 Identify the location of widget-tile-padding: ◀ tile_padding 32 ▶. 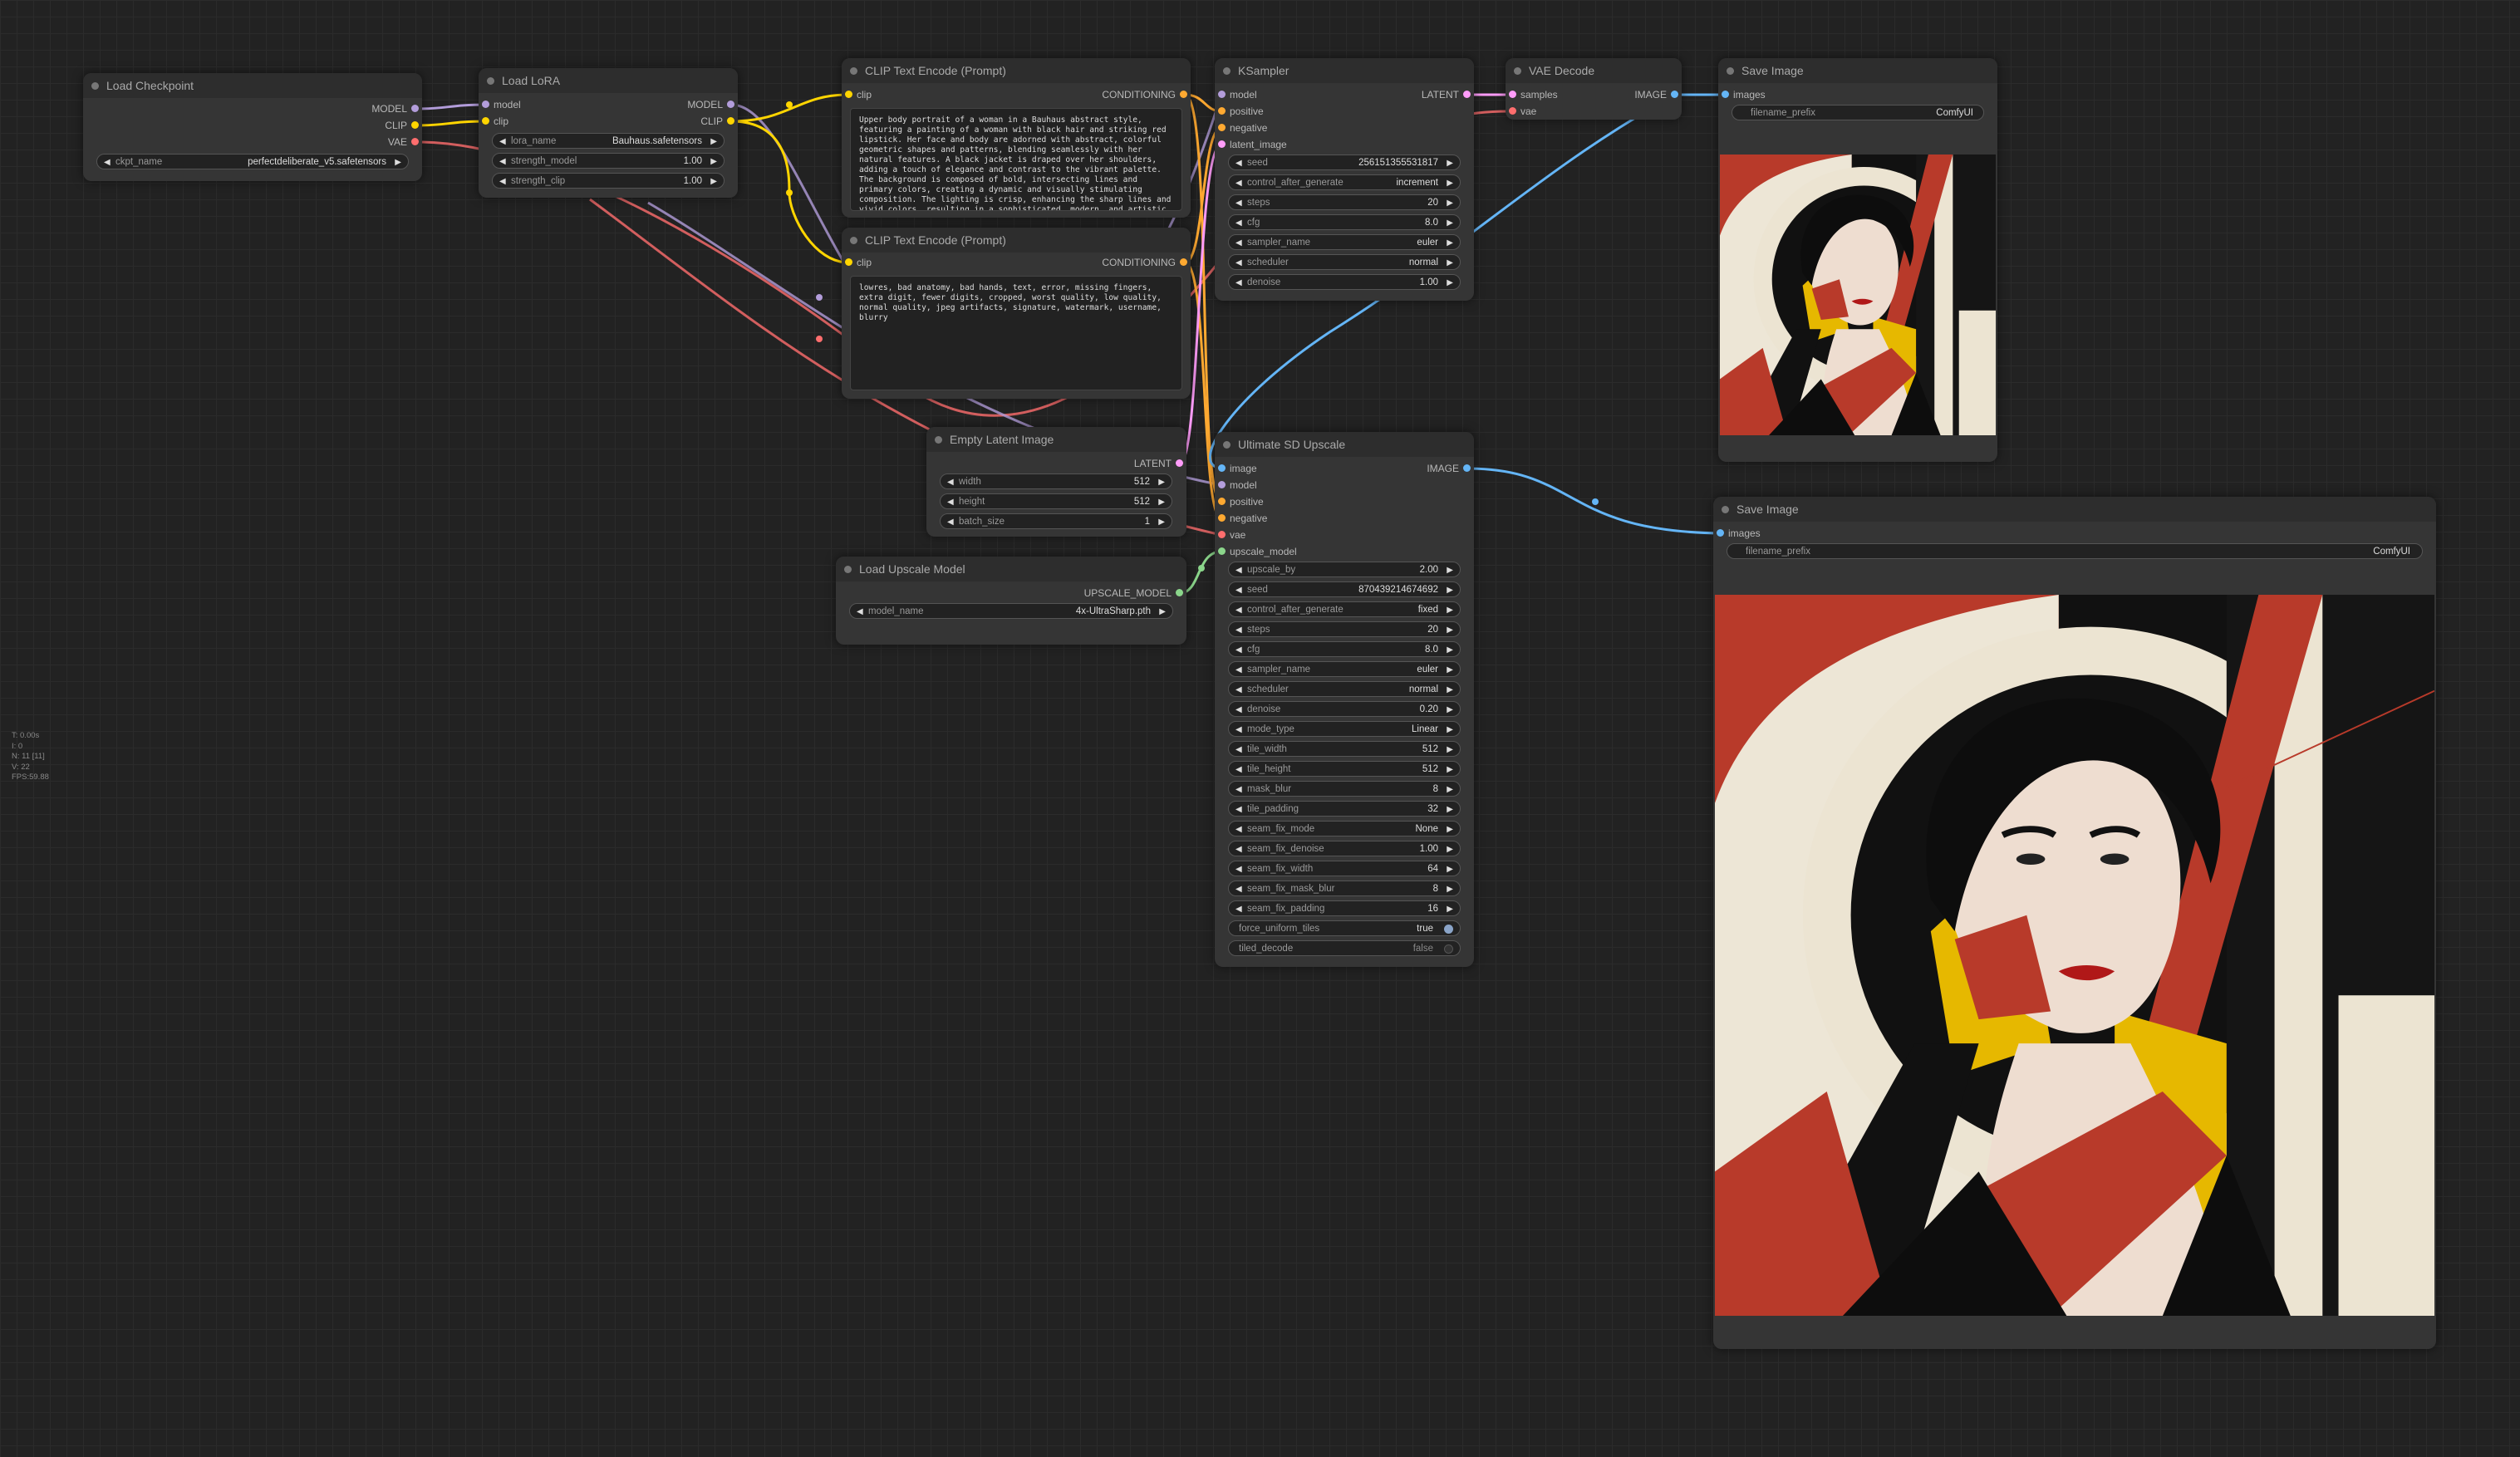
(1344, 809).